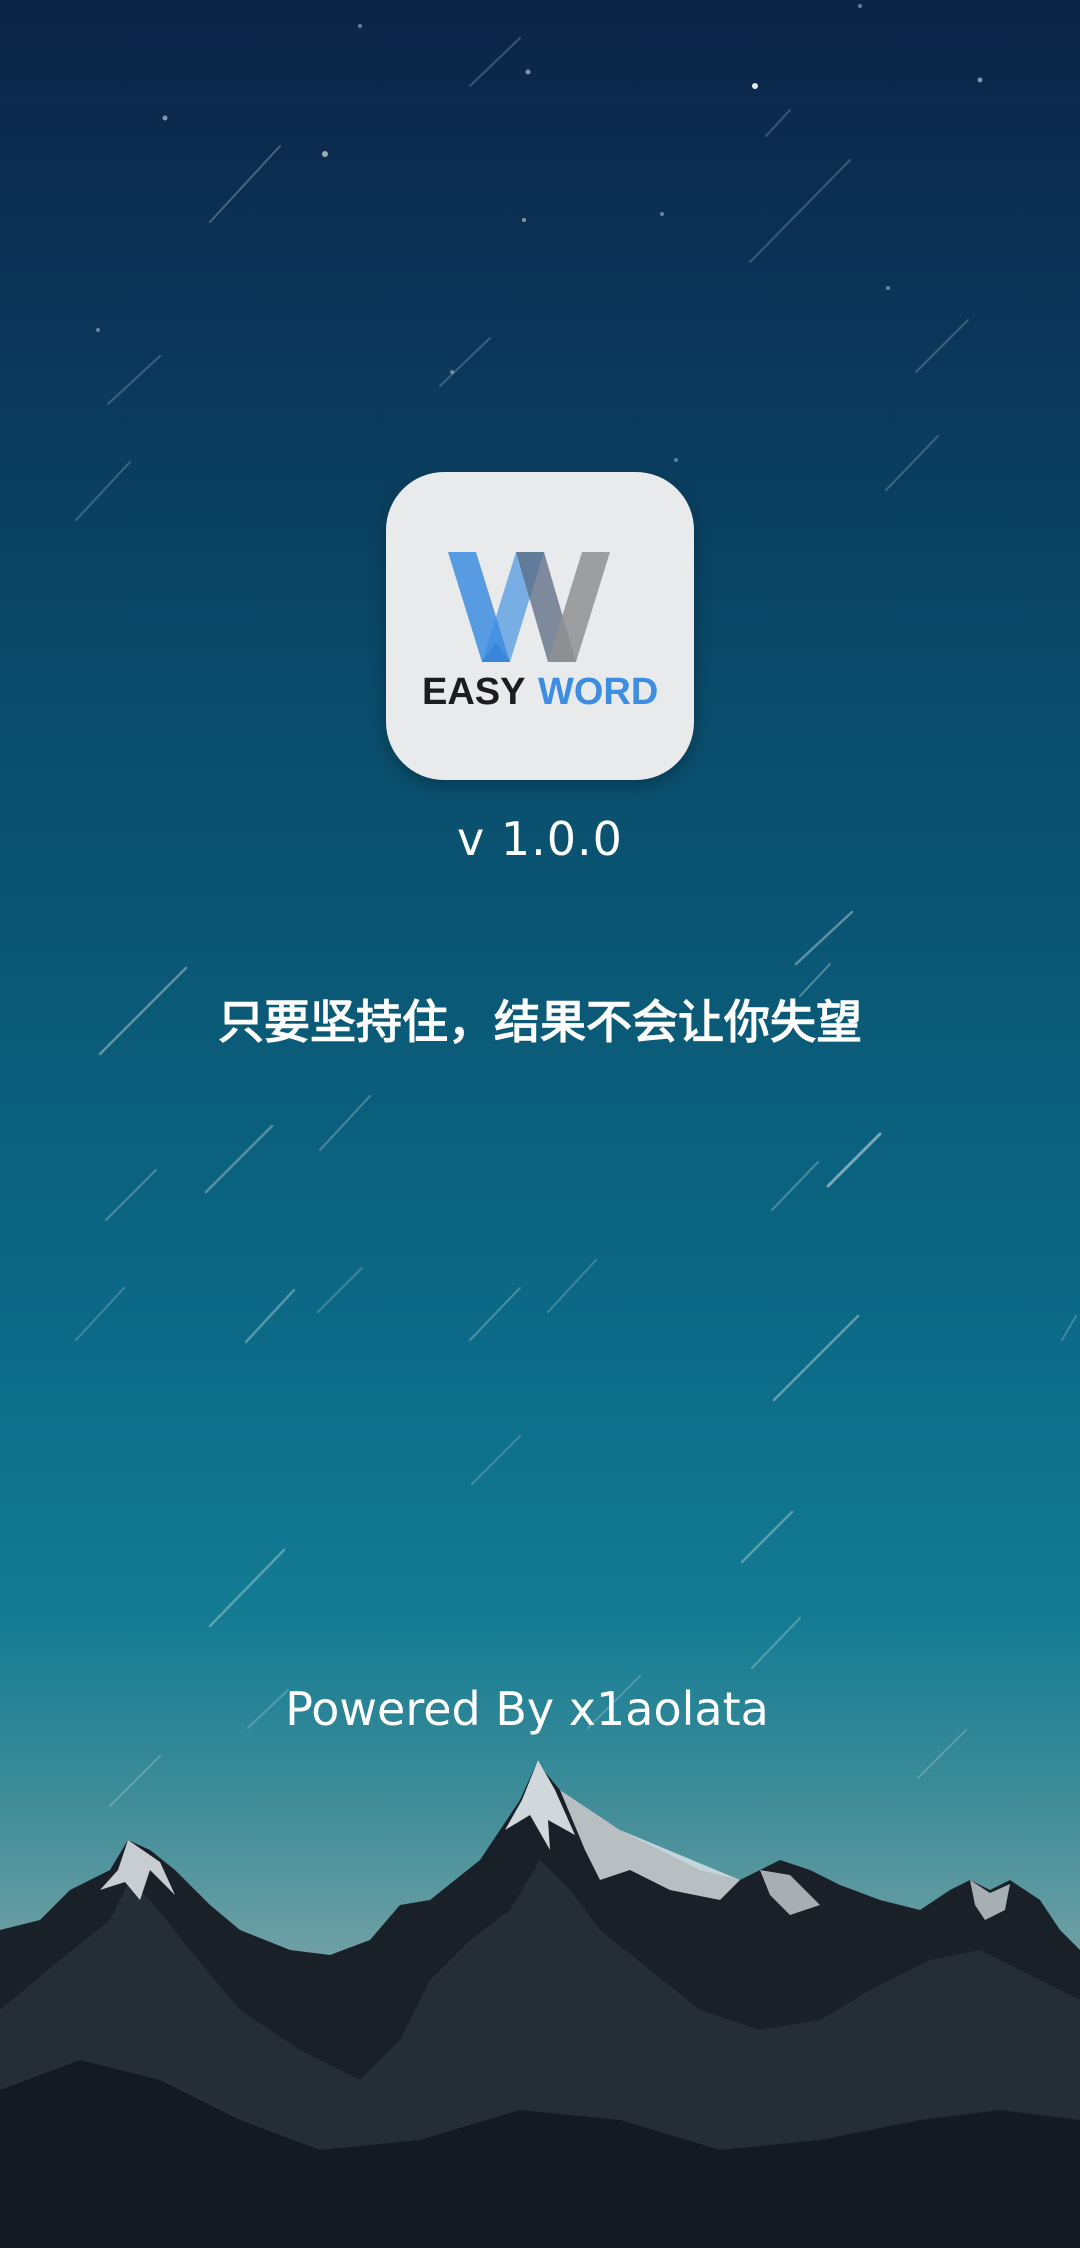 Image resolution: width=1080 pixels, height=2248 pixels. I want to click on app-version-label: v 1.0.0, so click(540, 839).